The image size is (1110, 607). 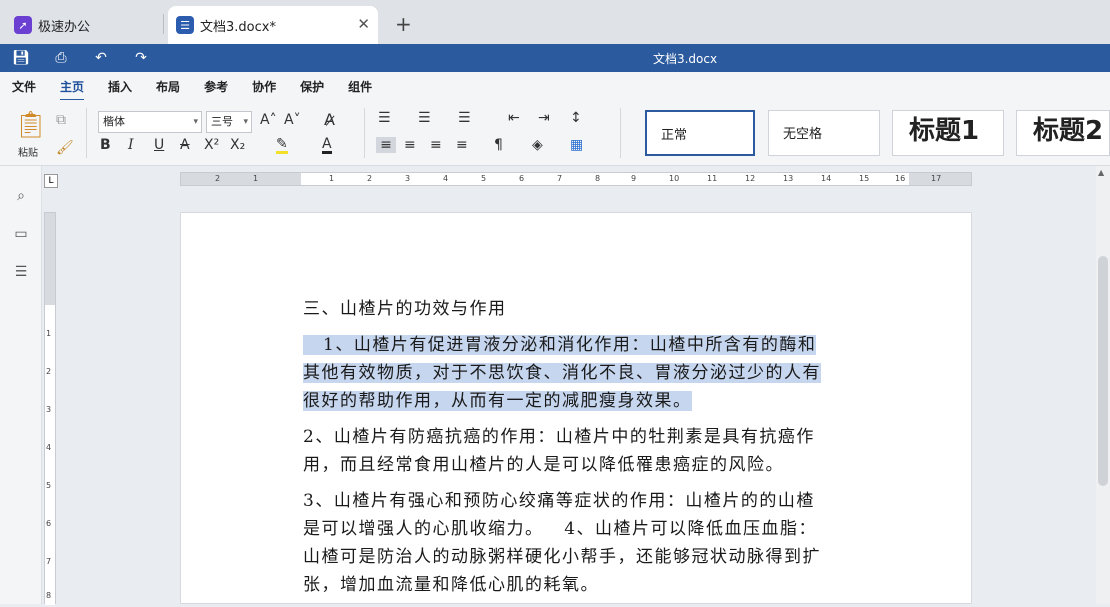 What do you see at coordinates (282, 145) in the screenshot?
I see `highlight-color-icon: ✎` at bounding box center [282, 145].